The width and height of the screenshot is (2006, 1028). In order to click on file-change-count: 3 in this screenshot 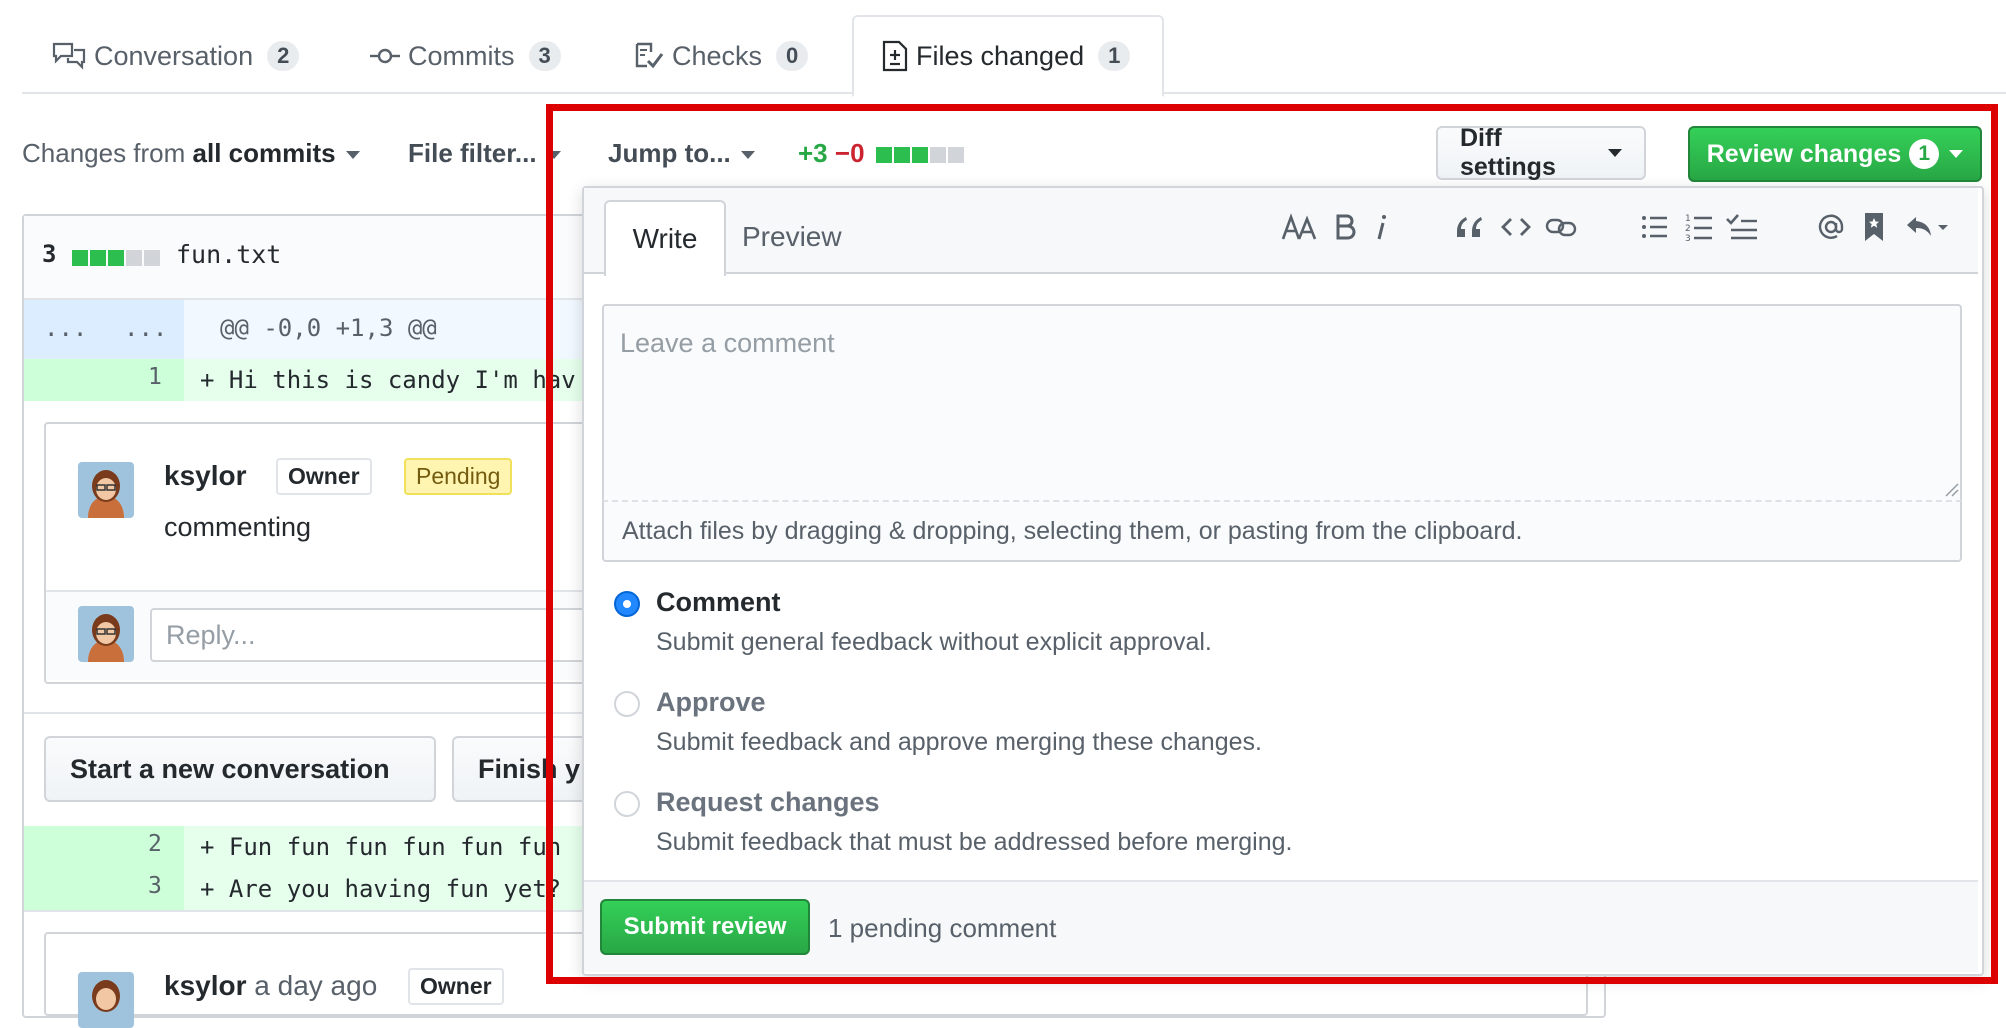, I will do `click(49, 254)`.